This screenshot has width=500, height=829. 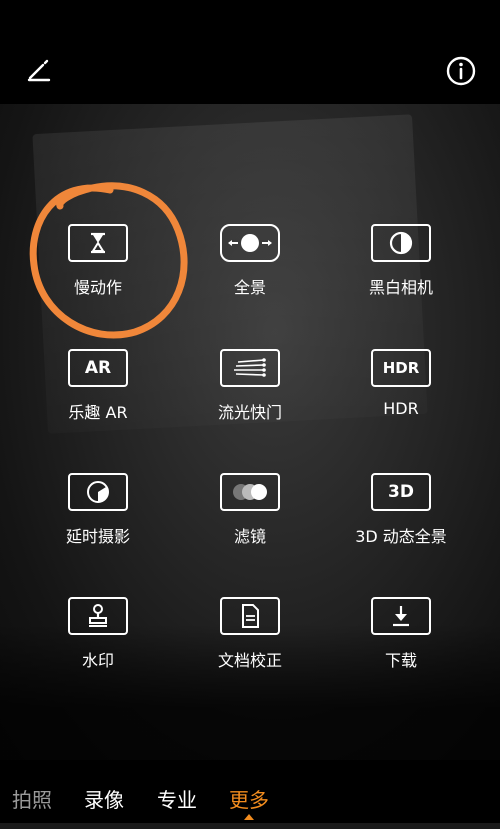 I want to click on mode-label: 下载, so click(x=400, y=660).